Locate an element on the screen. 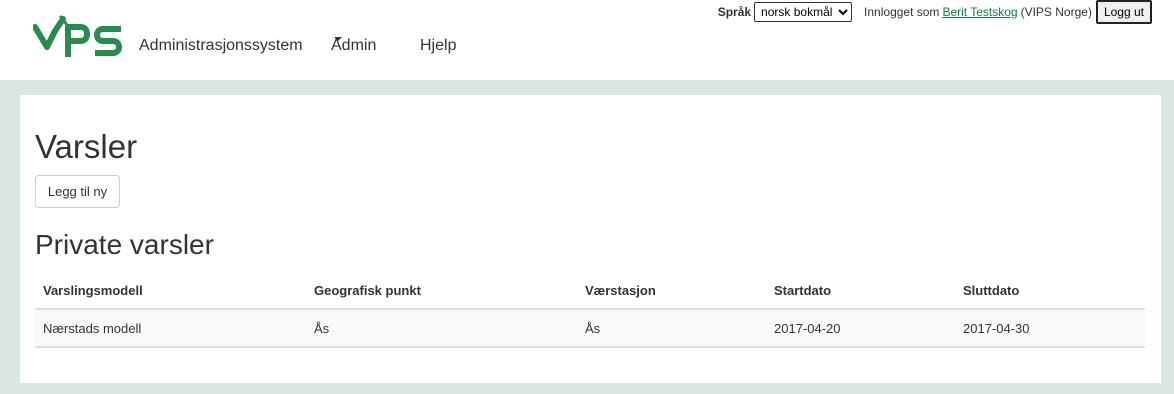 The width and height of the screenshot is (1174, 394). nav-help-link: Hjelp is located at coordinates (438, 46).